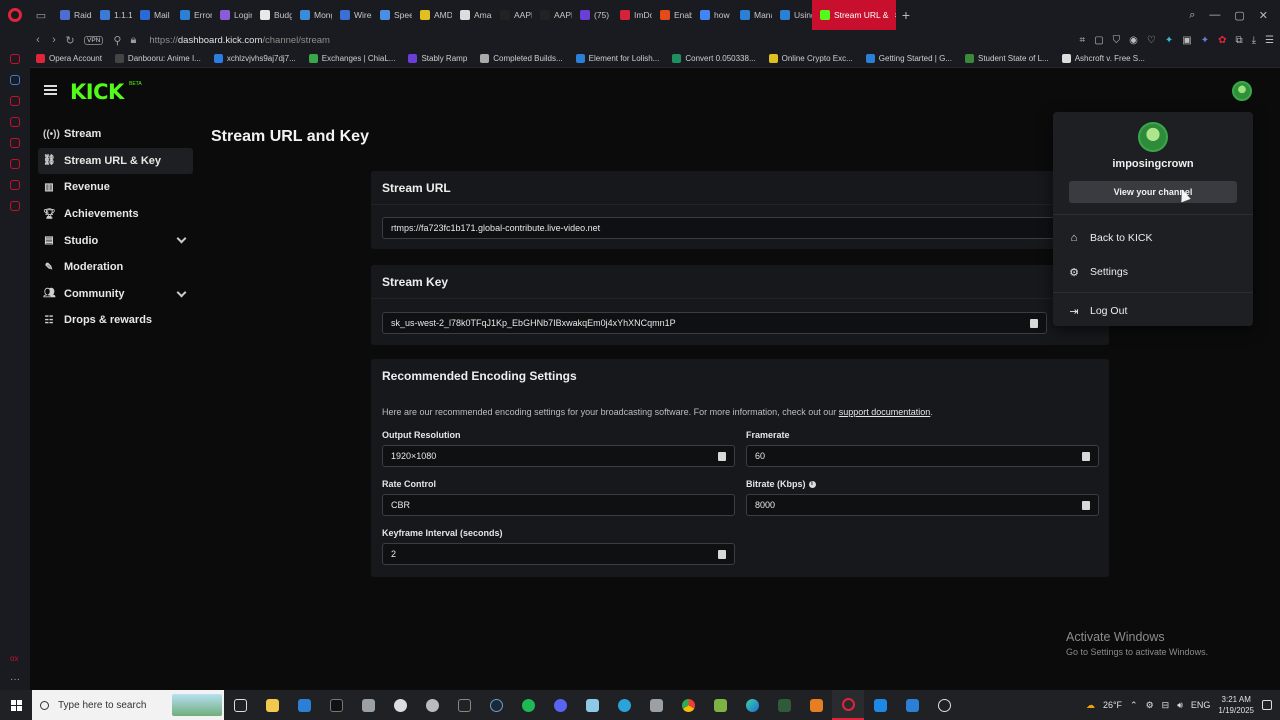 This screenshot has height=720, width=1280. I want to click on info-icon: i, so click(812, 485).